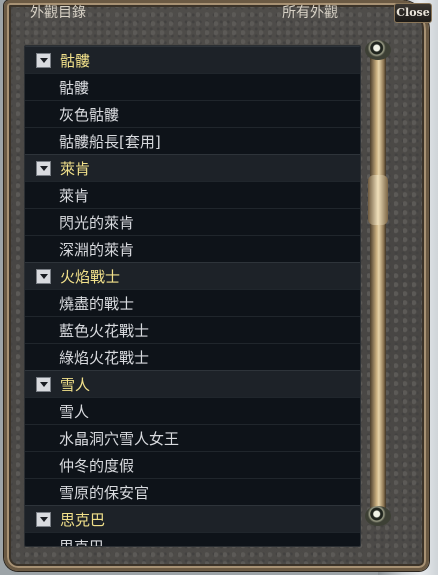 This screenshot has width=438, height=575. Describe the element at coordinates (83, 519) in the screenshot. I see `group-label: 思克巴` at that location.